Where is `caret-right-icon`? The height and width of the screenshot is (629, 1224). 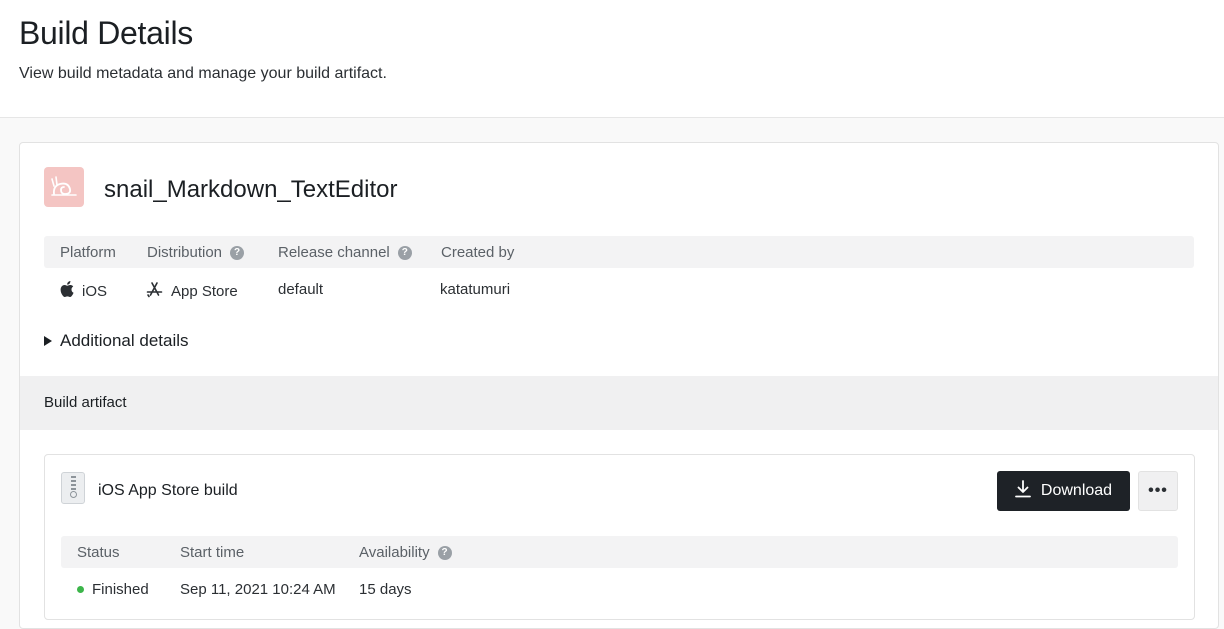 caret-right-icon is located at coordinates (48, 341).